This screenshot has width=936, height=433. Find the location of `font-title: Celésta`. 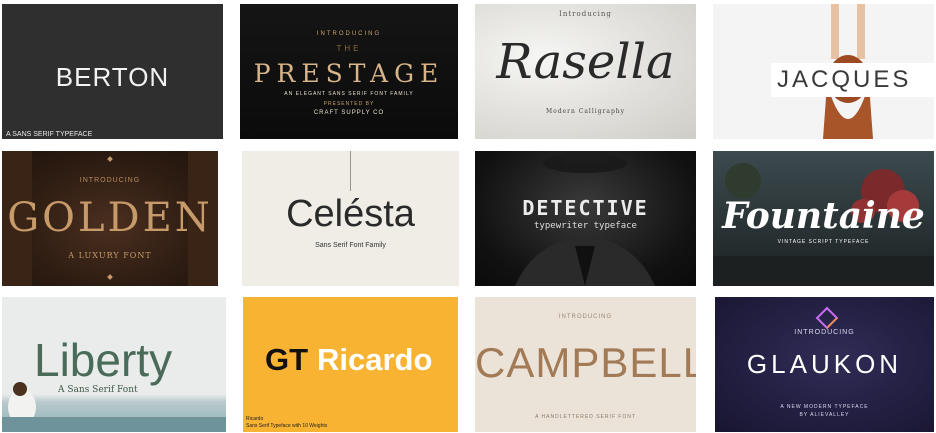

font-title: Celésta is located at coordinates (350, 214).